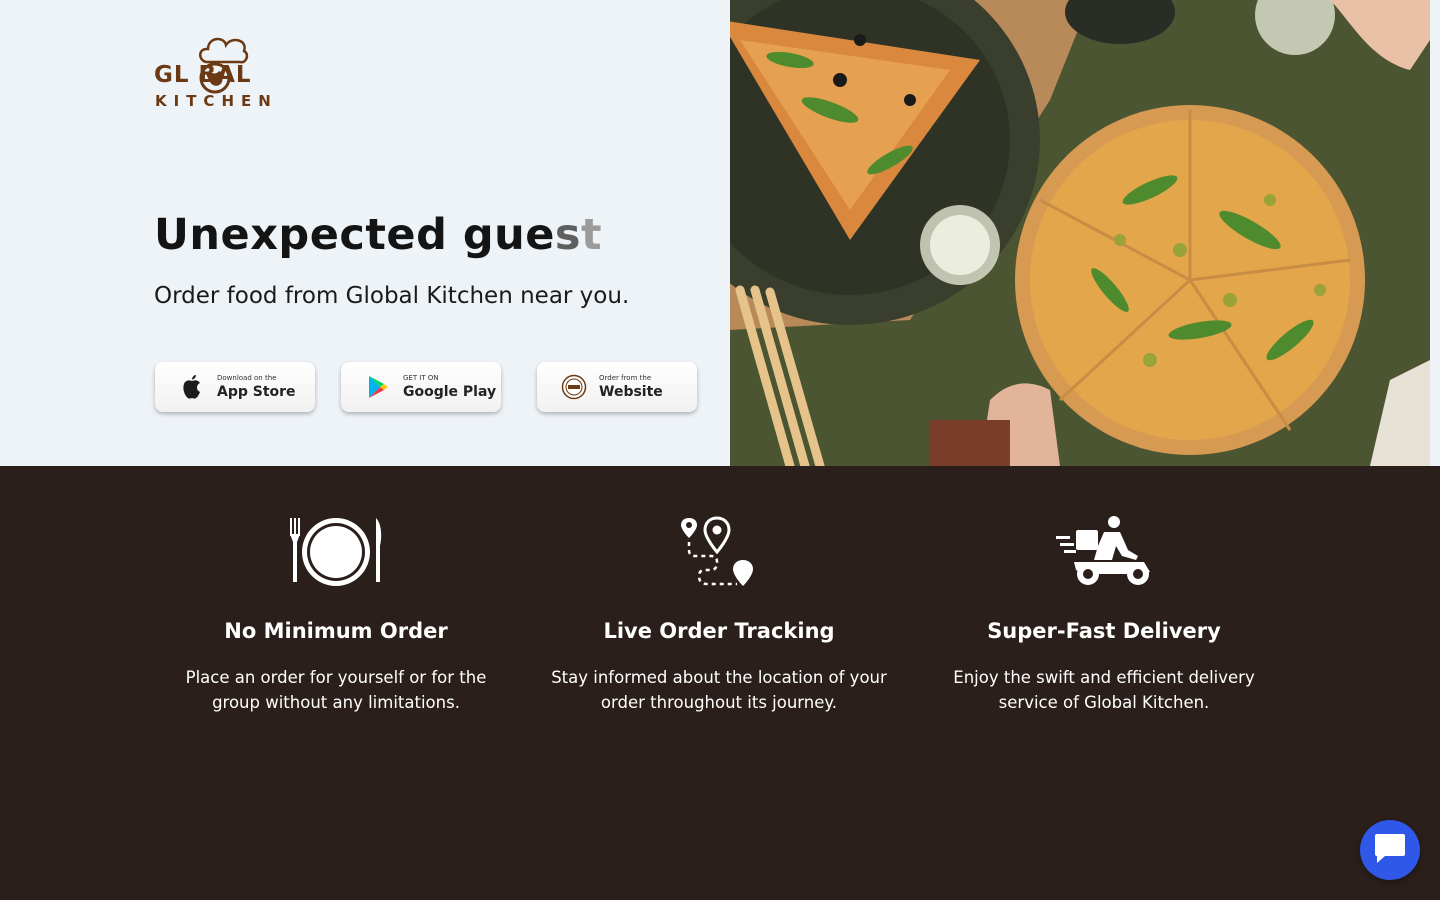  Describe the element at coordinates (631, 392) in the screenshot. I see `website-big-text: Website` at that location.